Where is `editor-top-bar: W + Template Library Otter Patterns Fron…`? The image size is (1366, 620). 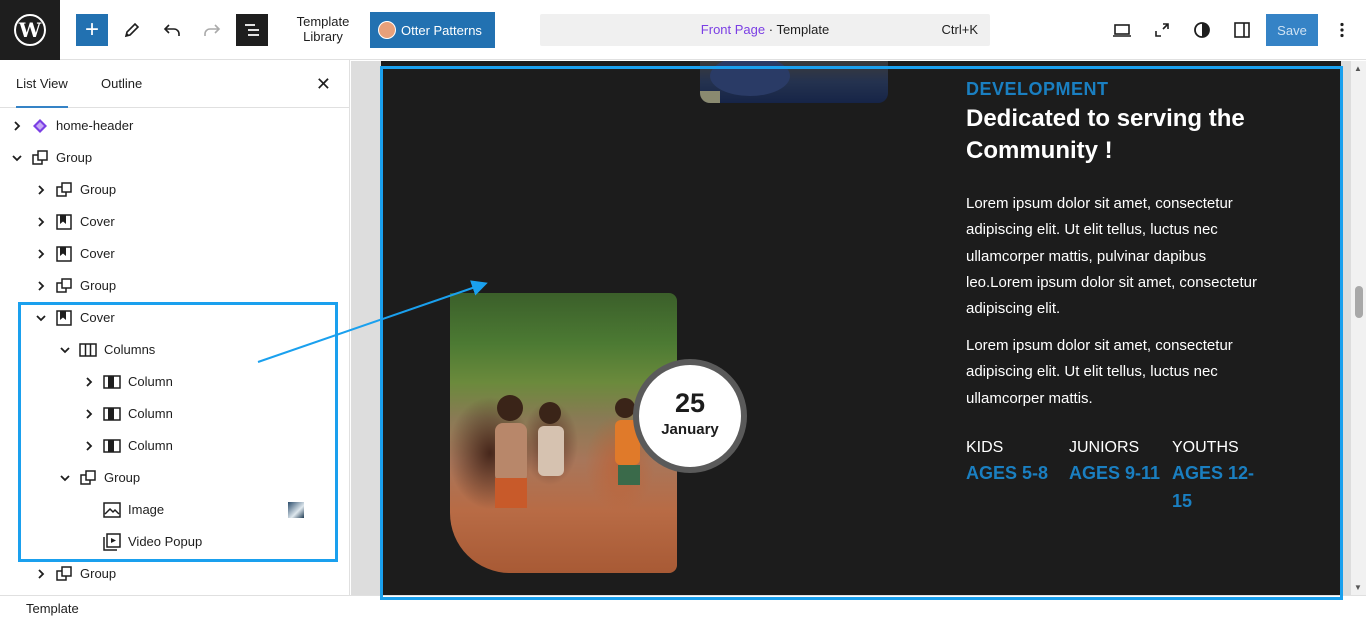 editor-top-bar: W + Template Library Otter Patterns Fron… is located at coordinates (683, 30).